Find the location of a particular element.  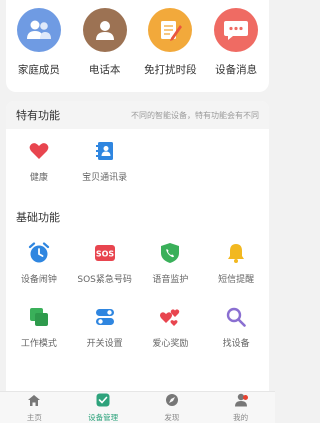

contacts-book-icon is located at coordinates (105, 151).